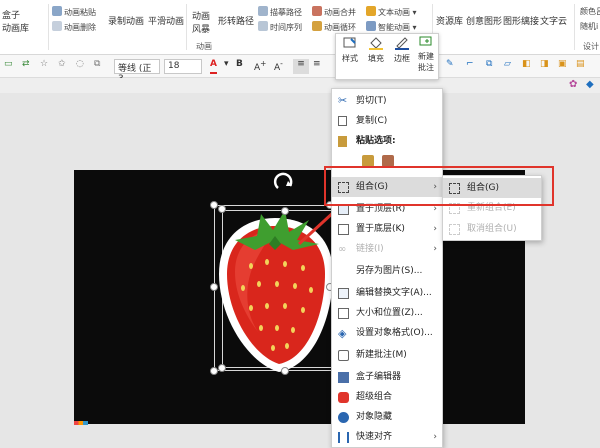 The image size is (600, 448). Describe the element at coordinates (391, 12) in the screenshot. I see `text-anim-button: 文本动画 ▾` at that location.